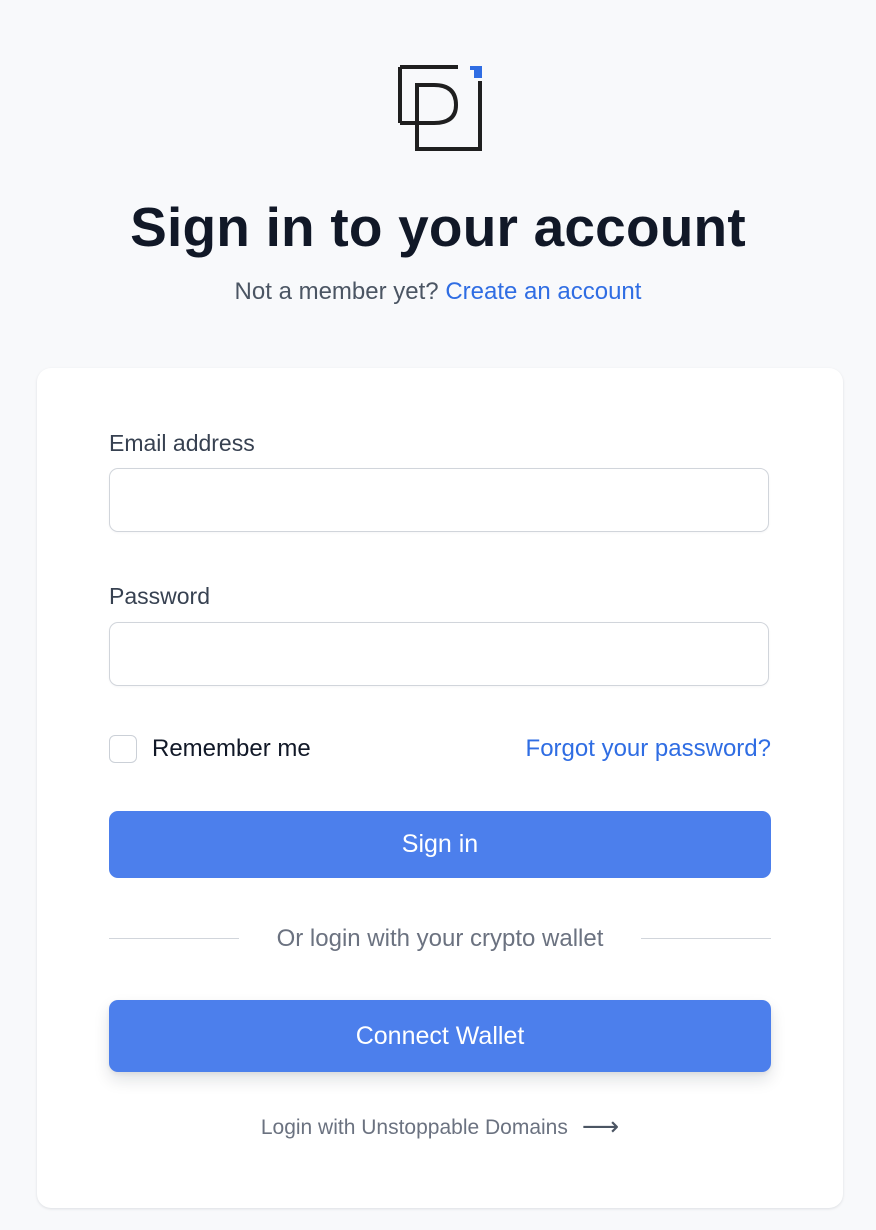 Image resolution: width=876 pixels, height=1230 pixels. I want to click on create-account-link: Create an account, so click(543, 291).